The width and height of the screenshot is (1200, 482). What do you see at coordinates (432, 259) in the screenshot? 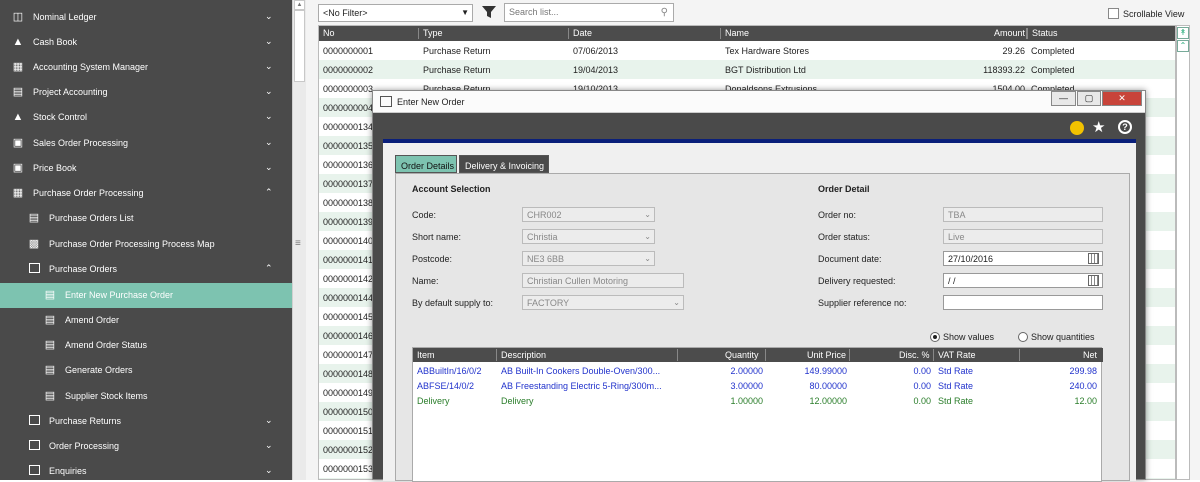
I see `postcode-label: Postcode:` at bounding box center [432, 259].